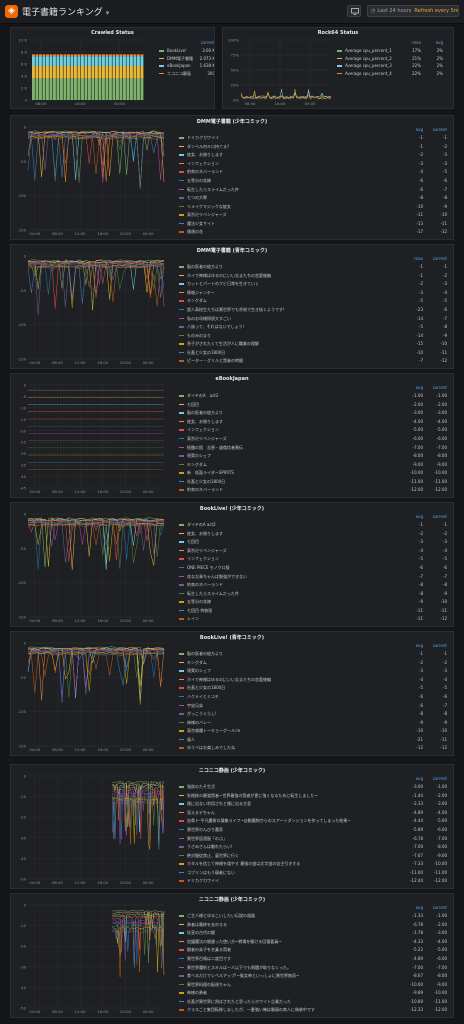 This screenshot has width=464, height=1024. Describe the element at coordinates (315, 326) in the screenshot. I see `legend-item: 八族って、それはないでしょう! -5 -8` at that location.